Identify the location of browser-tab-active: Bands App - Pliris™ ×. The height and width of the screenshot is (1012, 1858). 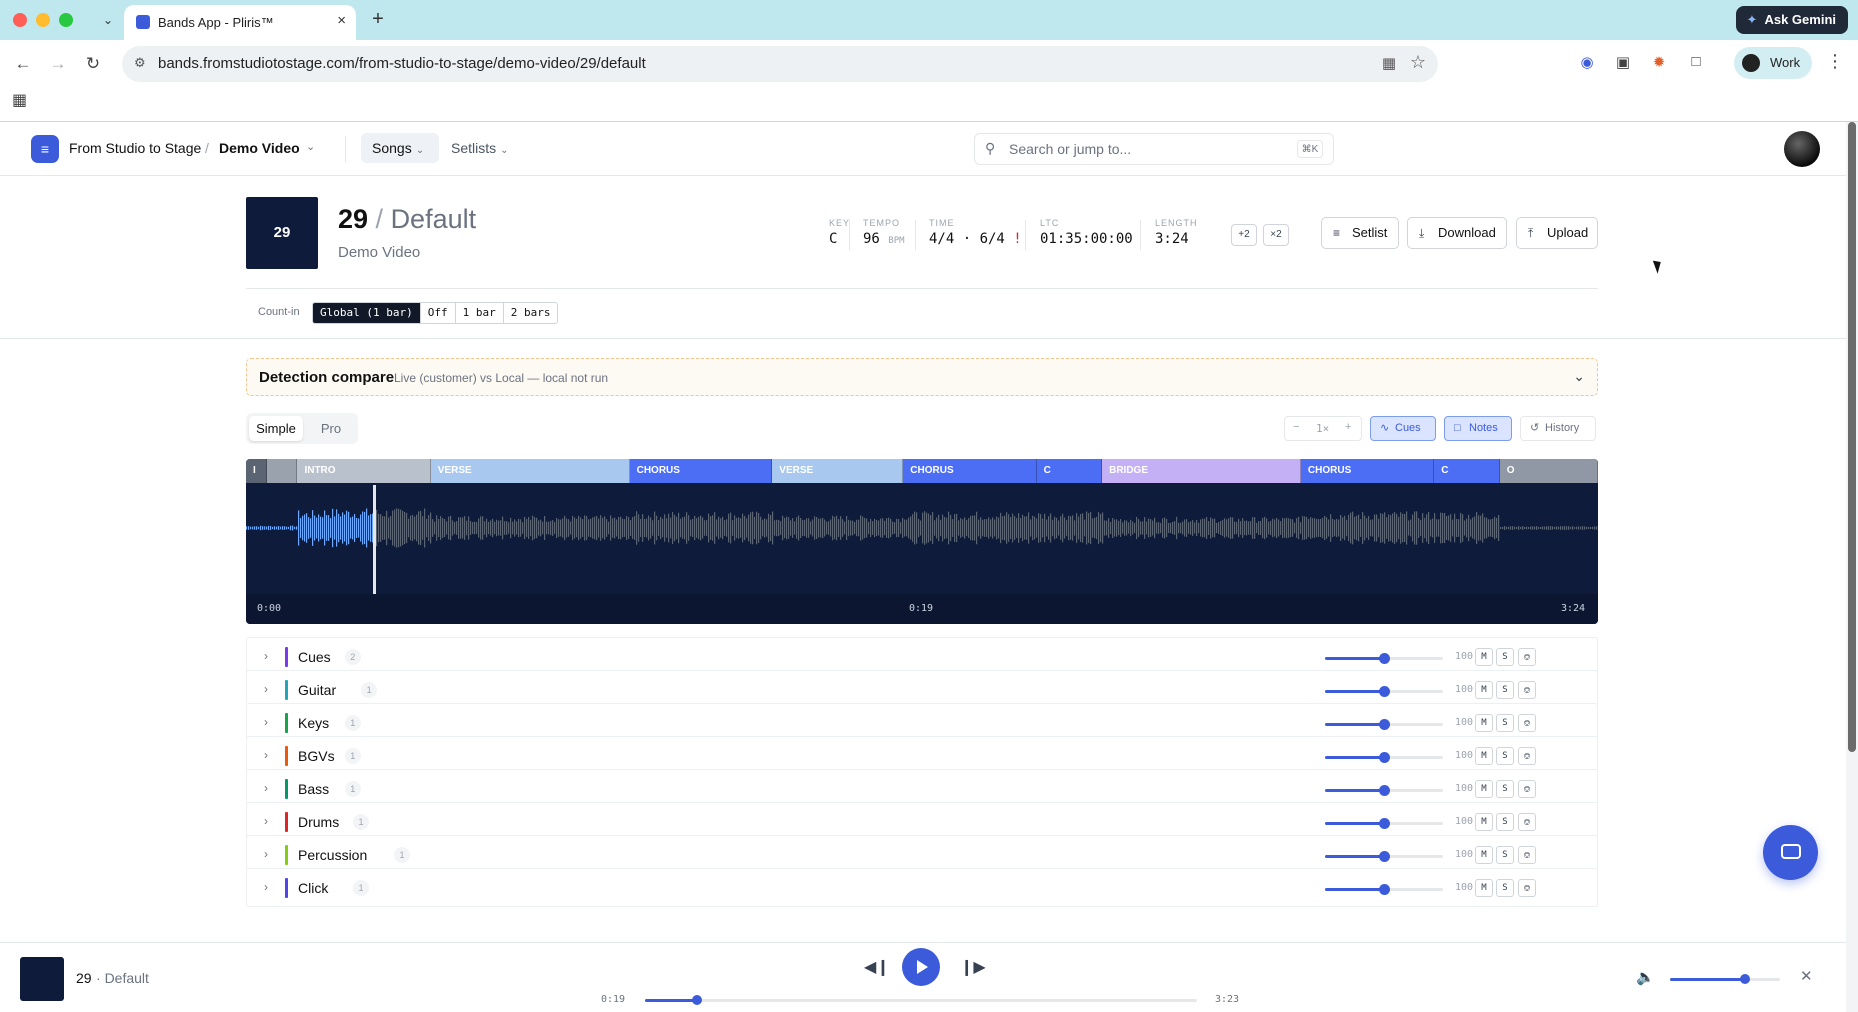
(240, 22).